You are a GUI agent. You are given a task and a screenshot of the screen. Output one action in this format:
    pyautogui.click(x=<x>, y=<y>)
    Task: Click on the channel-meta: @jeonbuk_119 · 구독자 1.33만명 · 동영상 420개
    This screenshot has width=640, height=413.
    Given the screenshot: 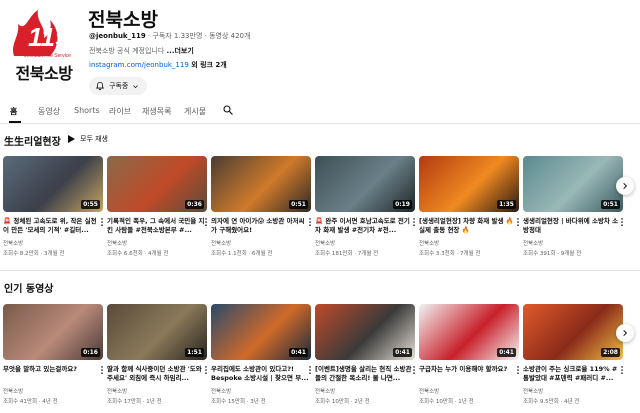 What is the action you would take?
    pyautogui.click(x=169, y=36)
    